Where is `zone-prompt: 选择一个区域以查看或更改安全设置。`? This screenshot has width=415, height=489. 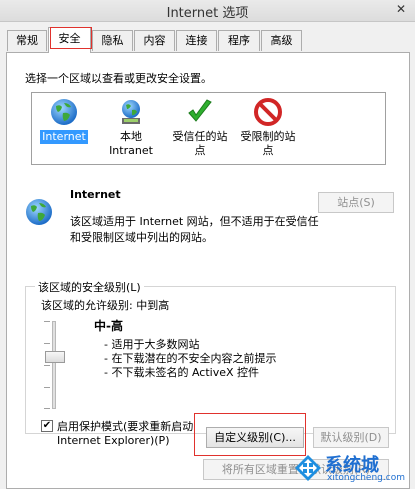
zone-prompt: 选择一个区域以查看或更改安全设置。 is located at coordinates (118, 78).